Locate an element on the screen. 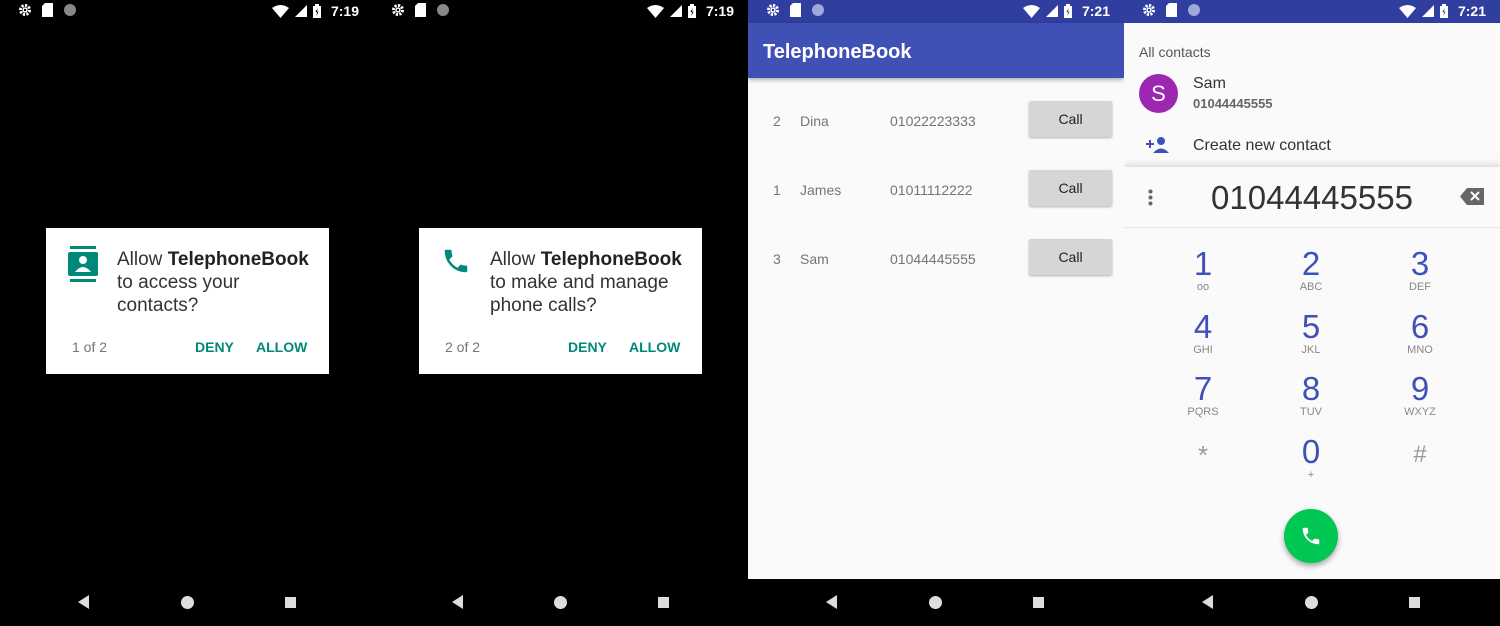 The image size is (1500, 626). dial-key-5: 5 JKL is located at coordinates (1311, 338).